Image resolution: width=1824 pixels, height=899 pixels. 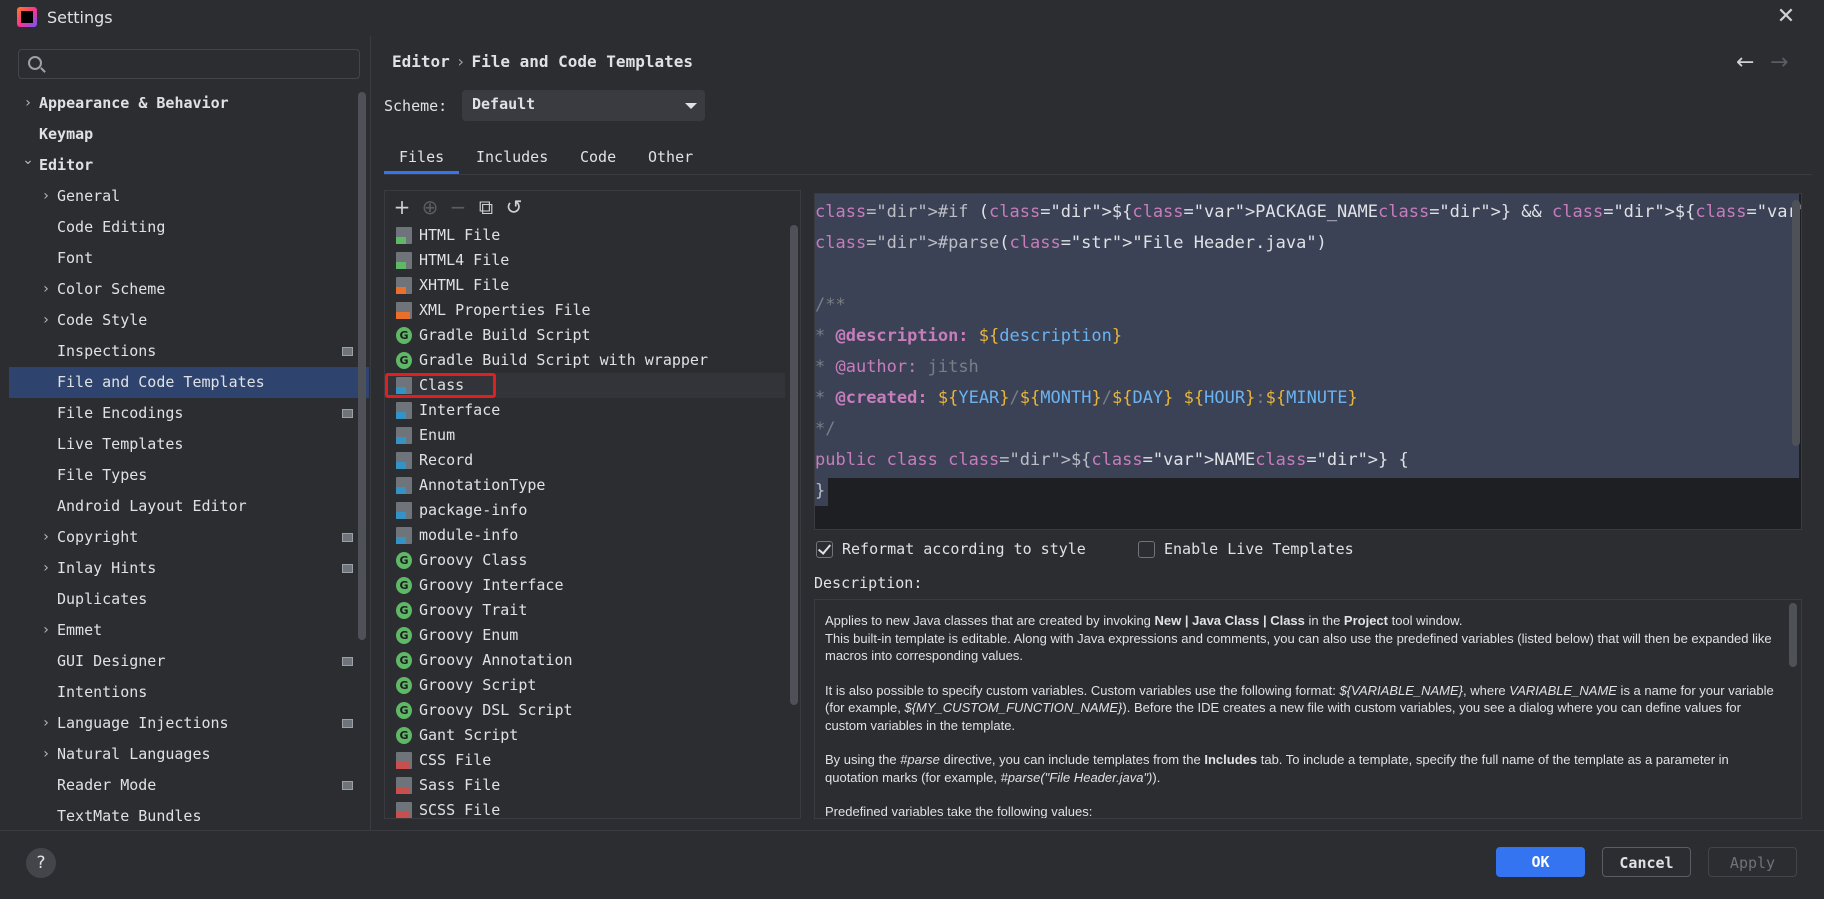 I want to click on template-item-package-info: package-info, so click(x=585, y=510).